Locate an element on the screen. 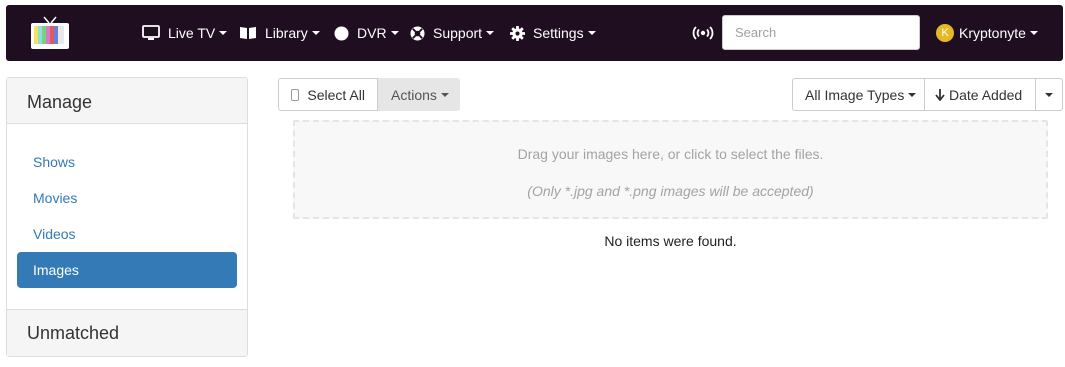 The image size is (1065, 367). select-all-button: Select All is located at coordinates (328, 94).